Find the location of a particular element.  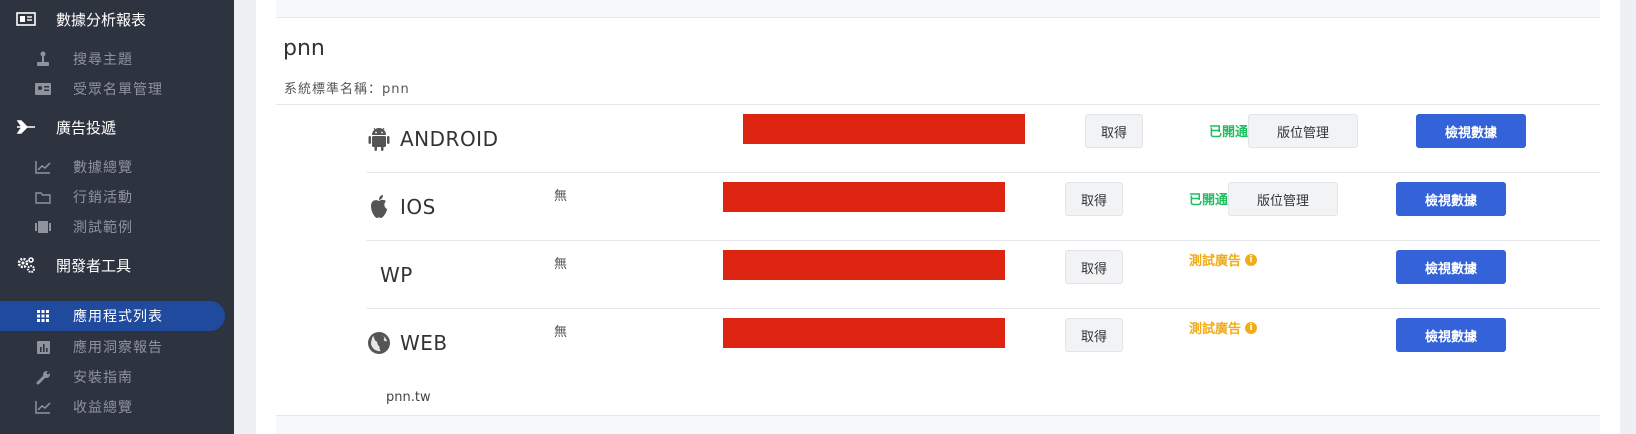

sidebar-section-label: 數據分析報表 is located at coordinates (101, 19).